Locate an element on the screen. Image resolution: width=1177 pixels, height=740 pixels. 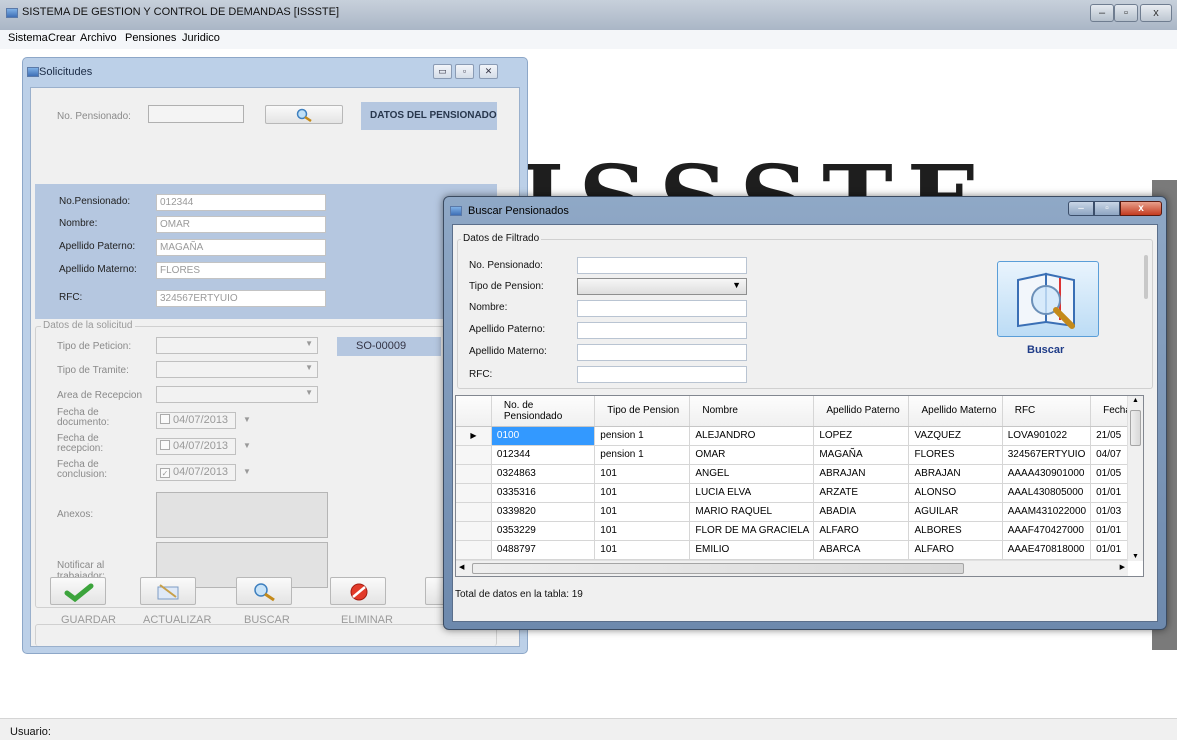
table-cell: 0339820 is located at coordinates (543, 512).